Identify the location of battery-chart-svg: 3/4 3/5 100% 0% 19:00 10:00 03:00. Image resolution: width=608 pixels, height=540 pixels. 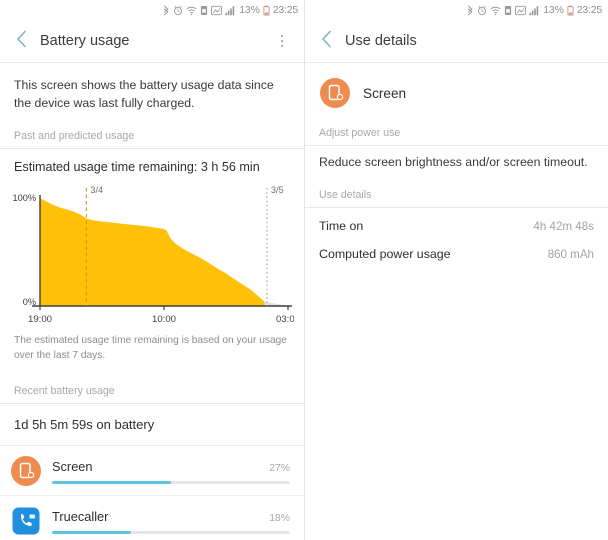
(154, 255).